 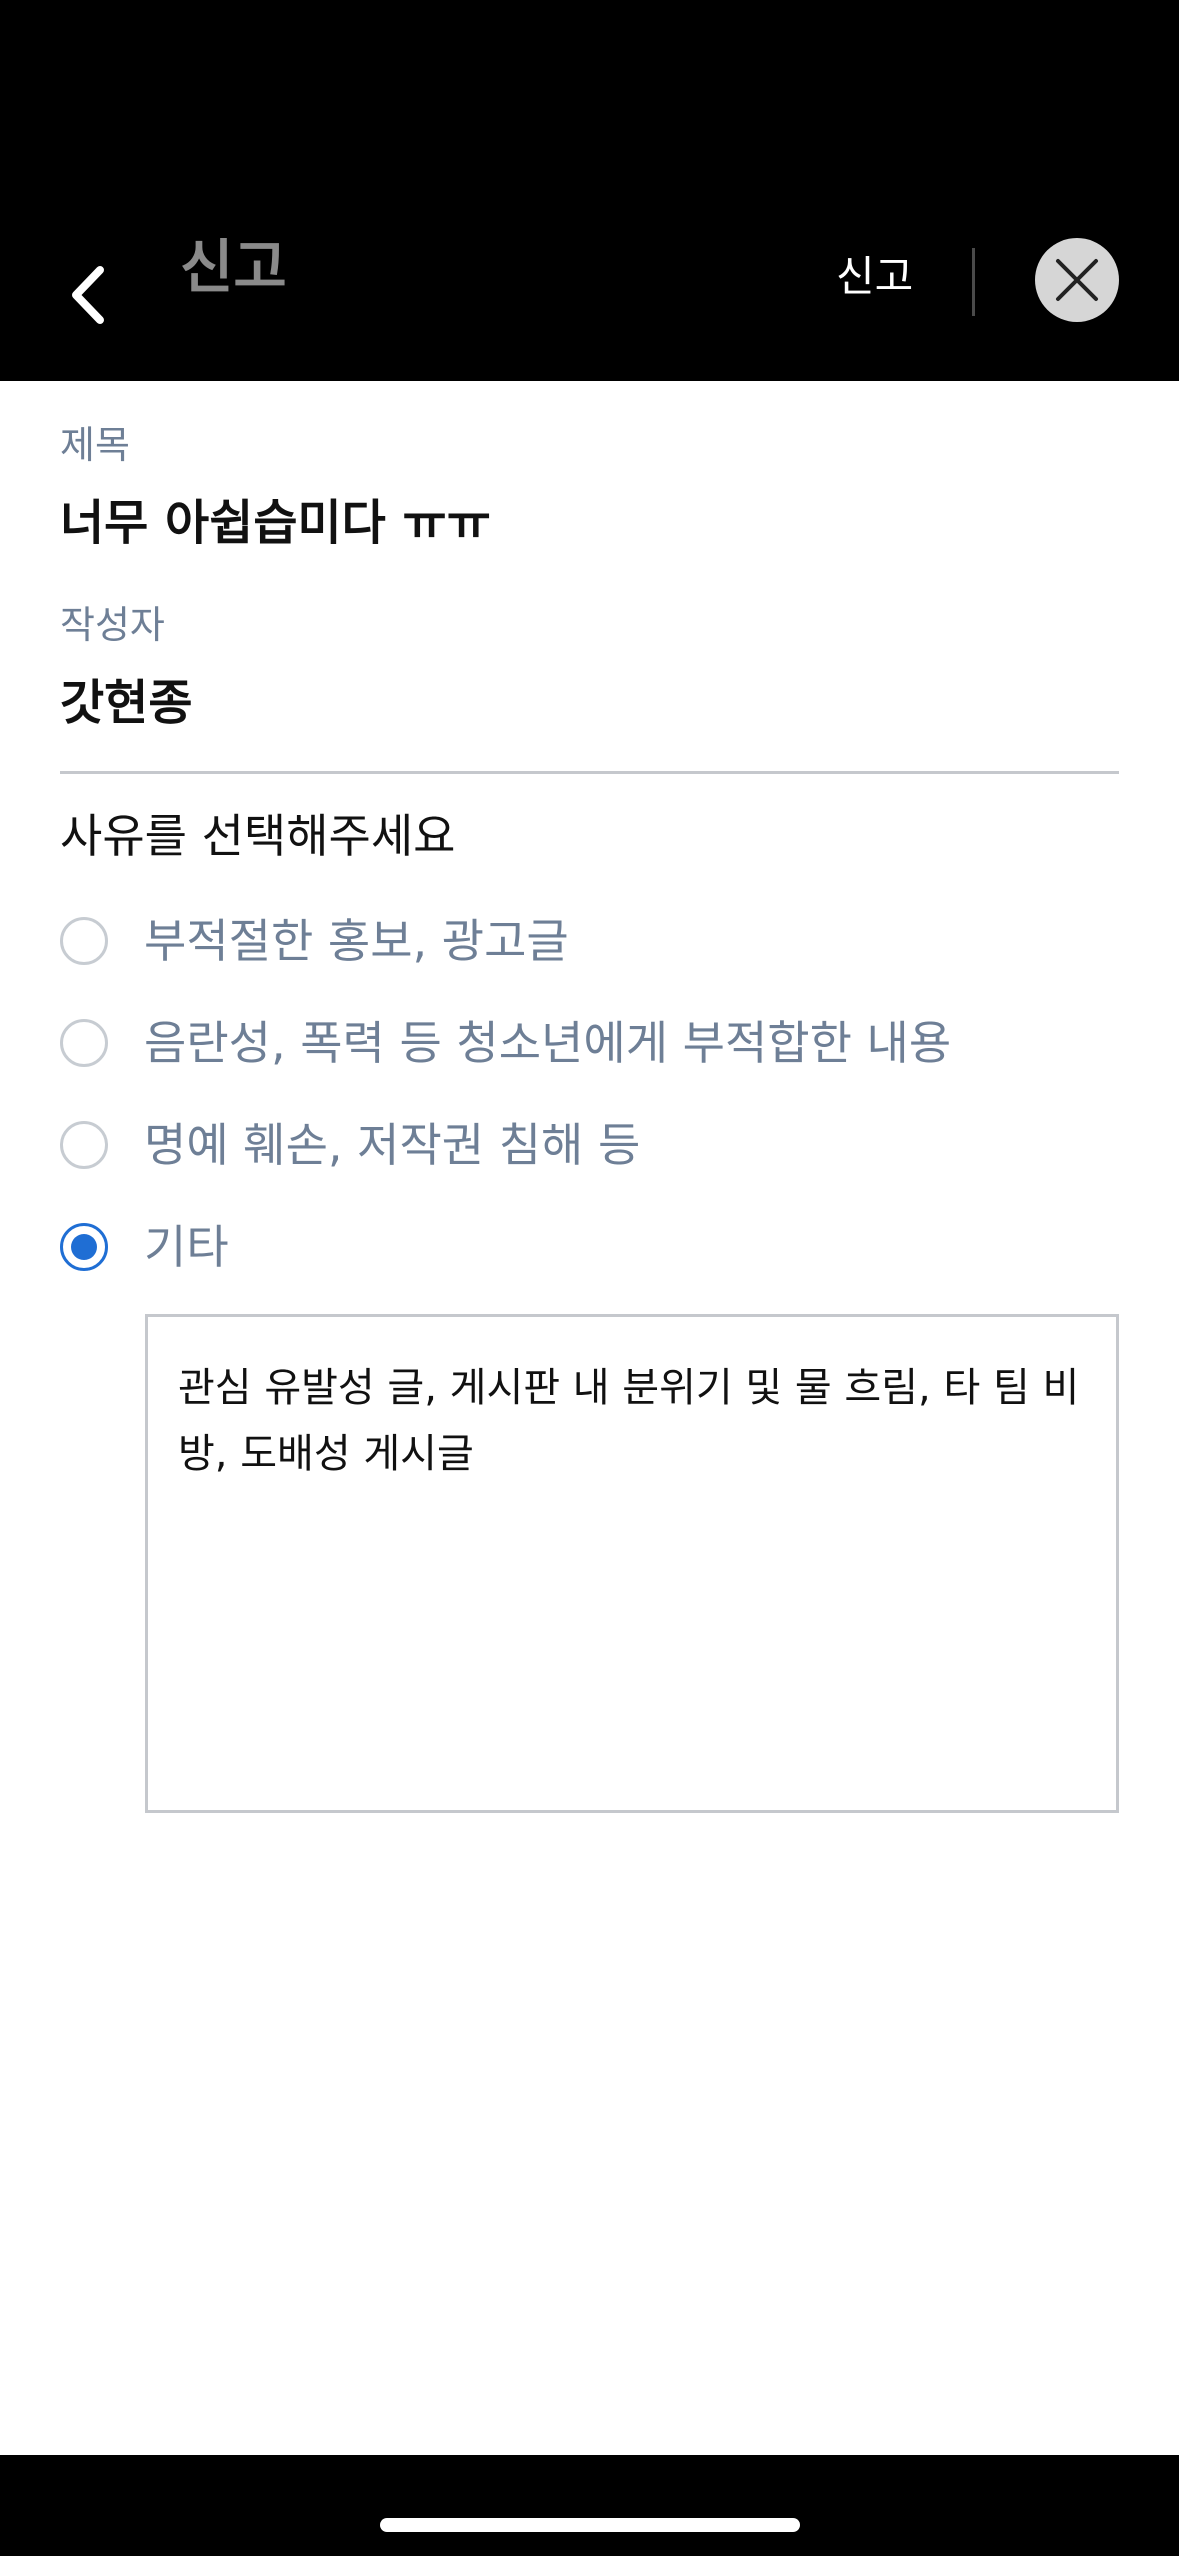 I want to click on reason-option-other: 기타, so click(x=144, y=1247).